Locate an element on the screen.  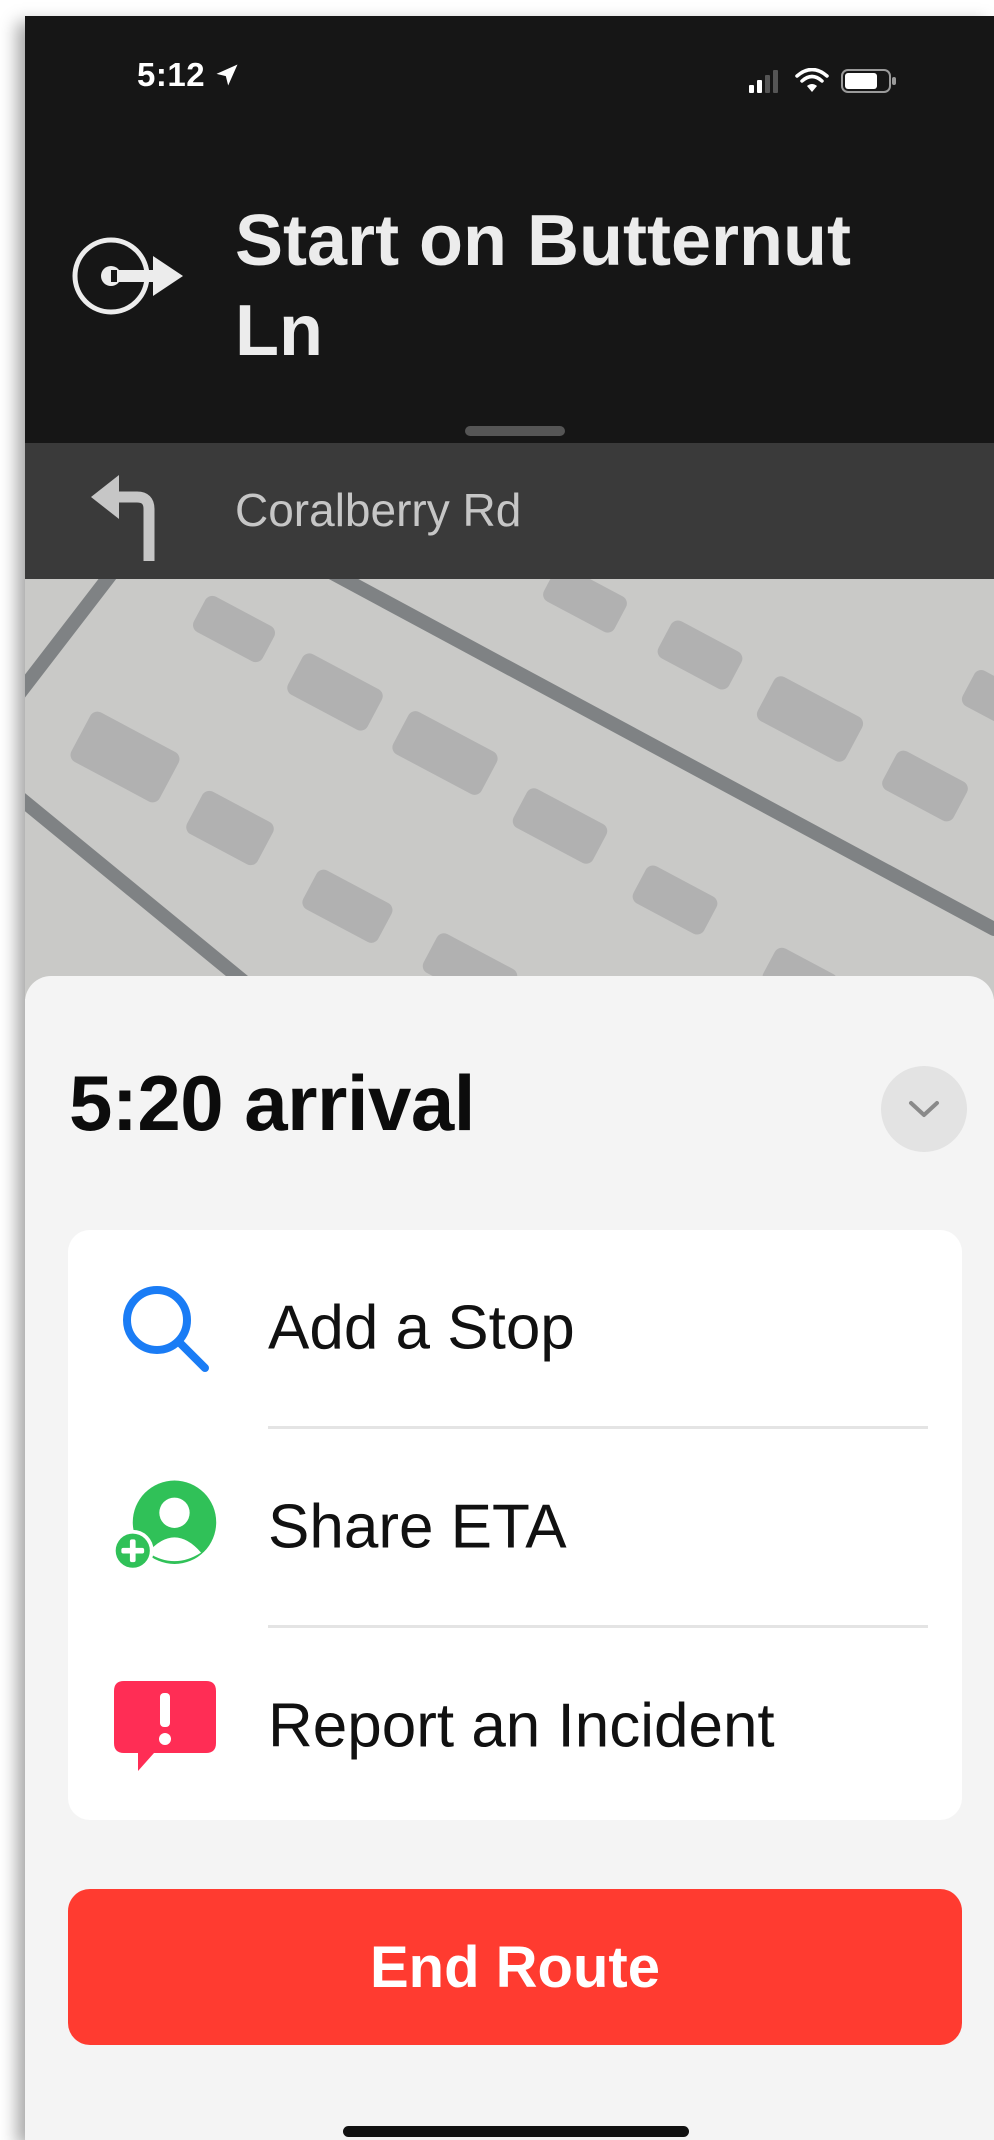
share-eta-button: Share ETA is located at coordinates (515, 1527).